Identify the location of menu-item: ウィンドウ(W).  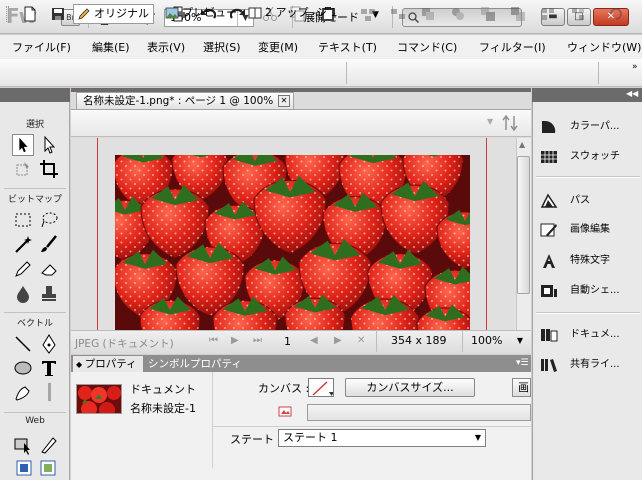
(604, 47).